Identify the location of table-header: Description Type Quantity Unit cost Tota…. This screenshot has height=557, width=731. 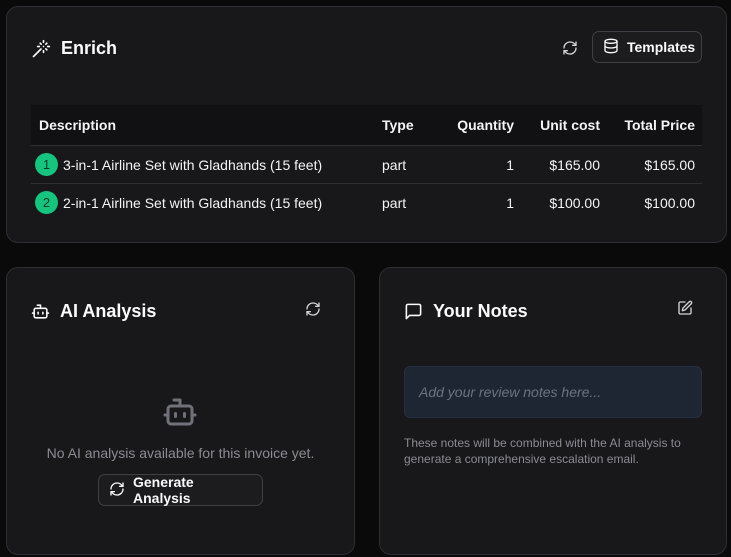
(366, 125).